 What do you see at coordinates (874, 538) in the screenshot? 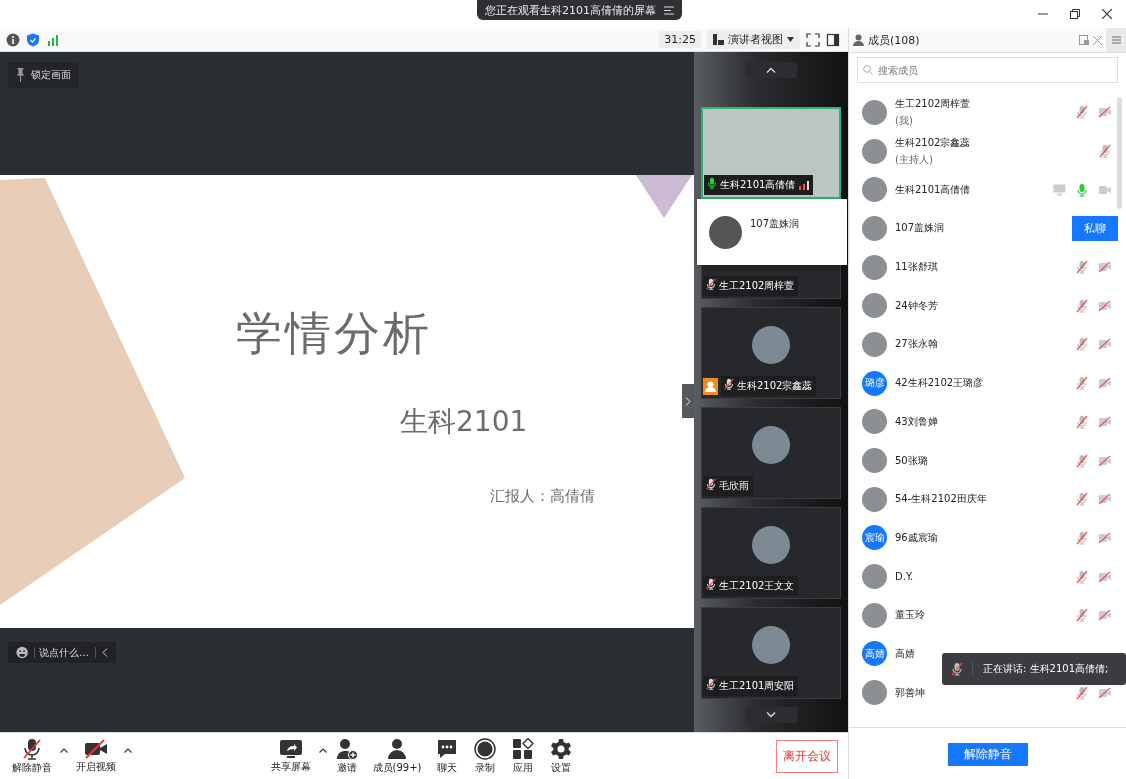
I see `member-avatar: 宸瑜` at bounding box center [874, 538].